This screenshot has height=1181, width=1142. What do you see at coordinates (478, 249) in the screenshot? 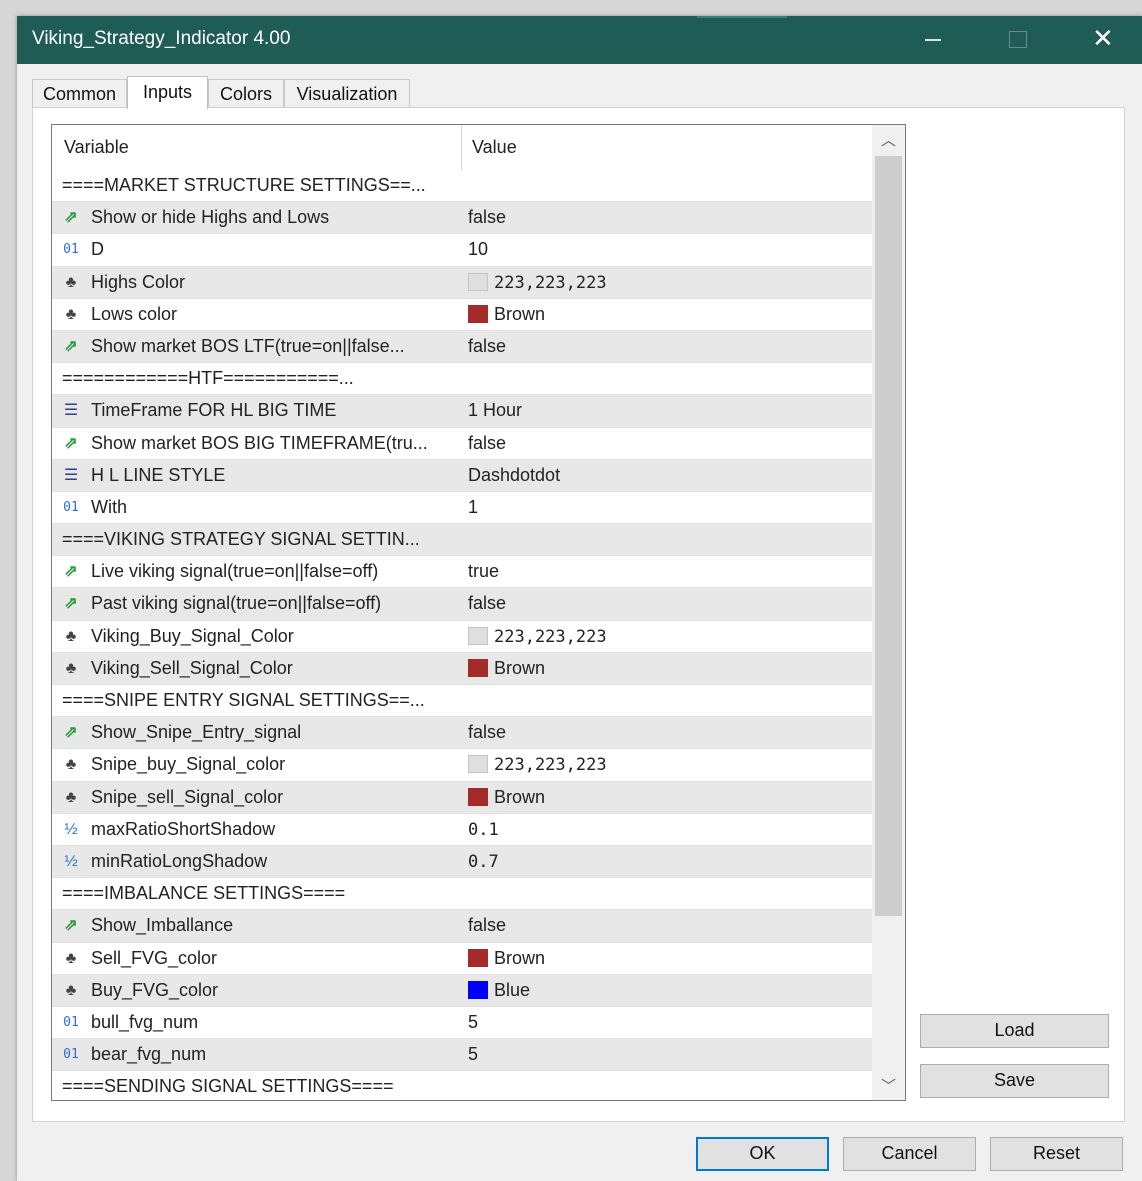
I see `variable-value: 10` at bounding box center [478, 249].